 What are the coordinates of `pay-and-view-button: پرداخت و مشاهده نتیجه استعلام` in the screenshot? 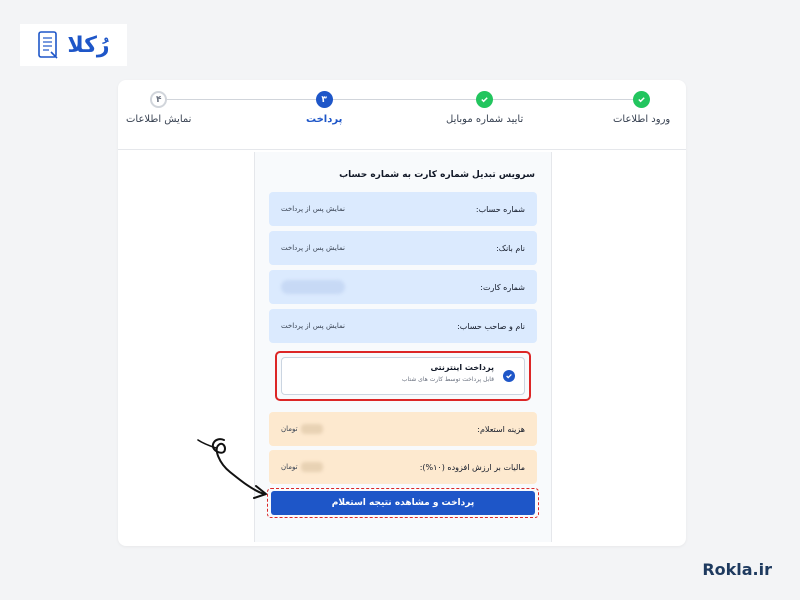 It's located at (403, 503).